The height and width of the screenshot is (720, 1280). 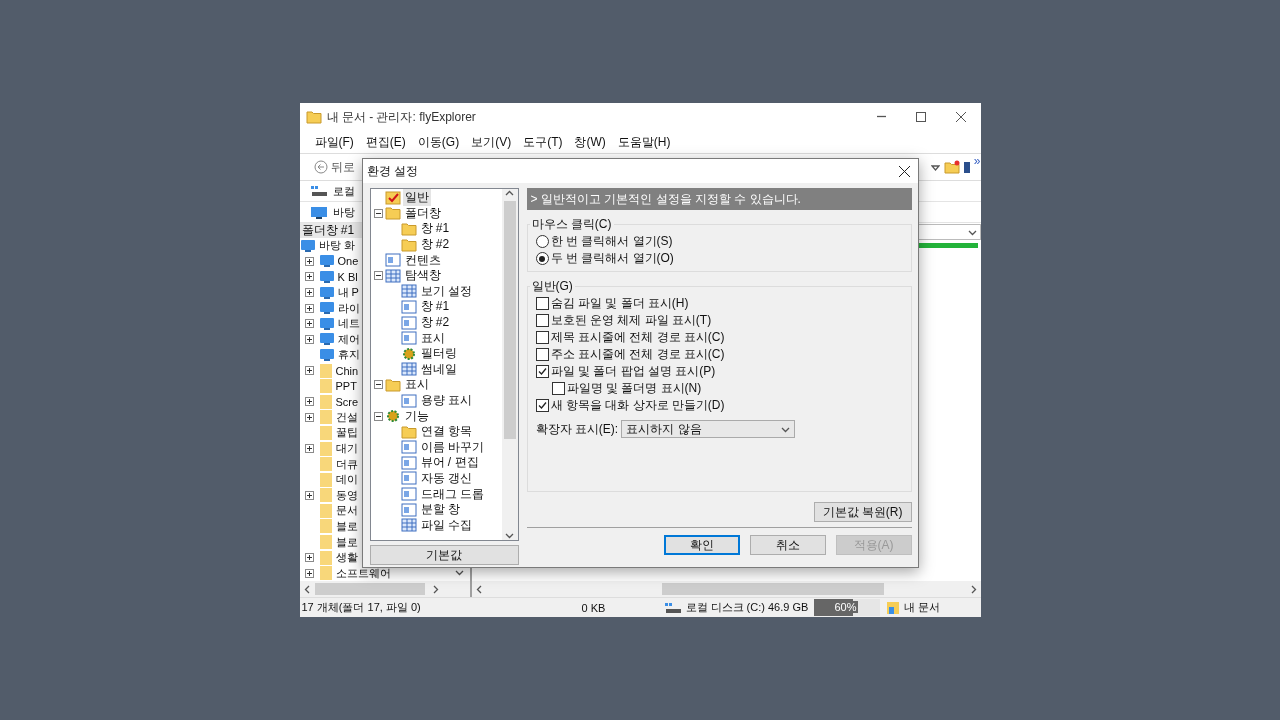 What do you see at coordinates (346, 480) in the screenshot?
I see `tree-item: 데이` at bounding box center [346, 480].